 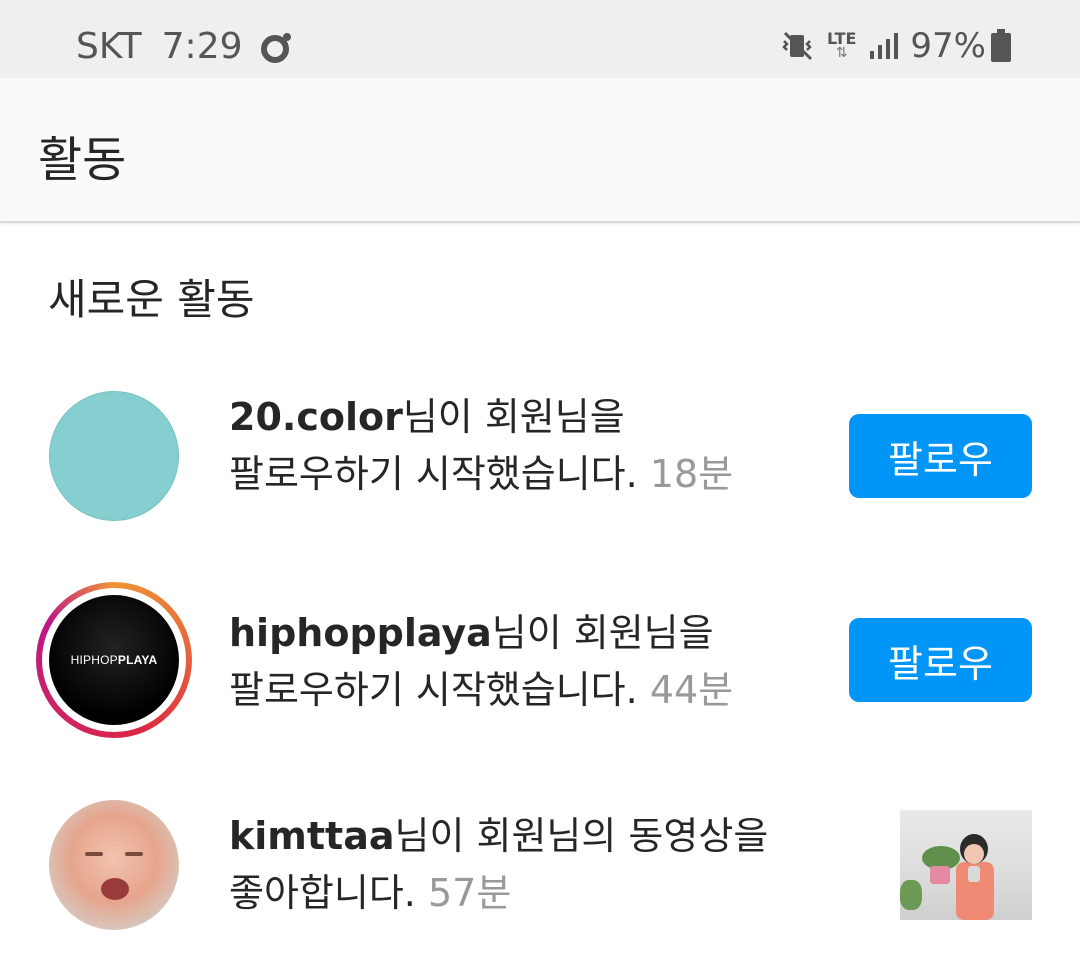 What do you see at coordinates (842, 45) in the screenshot?
I see `lte-icon: LTE ⇅` at bounding box center [842, 45].